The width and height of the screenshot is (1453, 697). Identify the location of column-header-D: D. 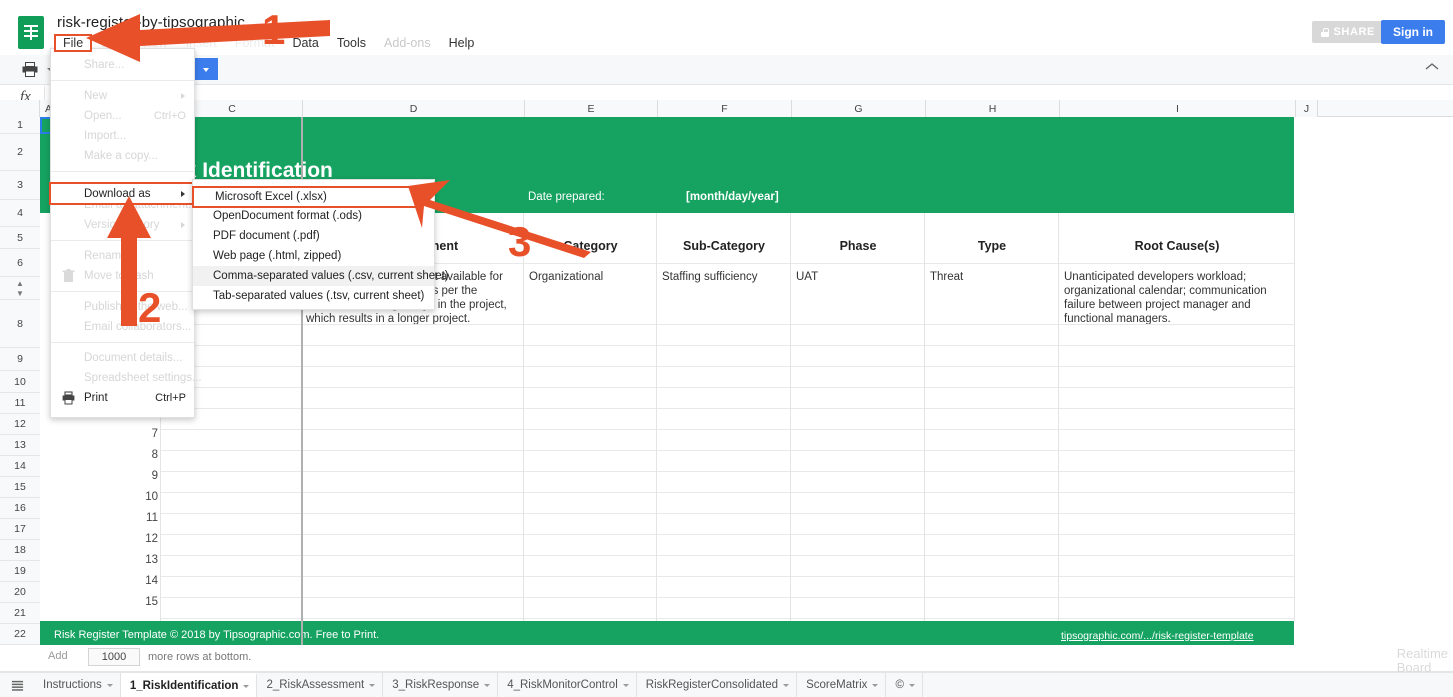
(414, 108).